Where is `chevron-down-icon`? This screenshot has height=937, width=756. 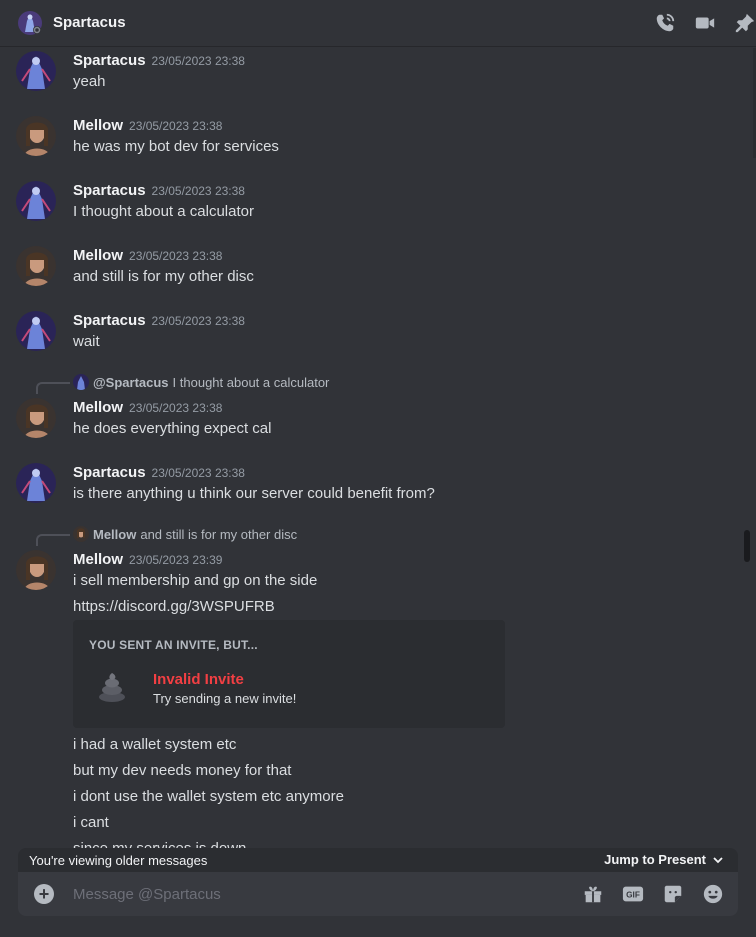
chevron-down-icon is located at coordinates (718, 859).